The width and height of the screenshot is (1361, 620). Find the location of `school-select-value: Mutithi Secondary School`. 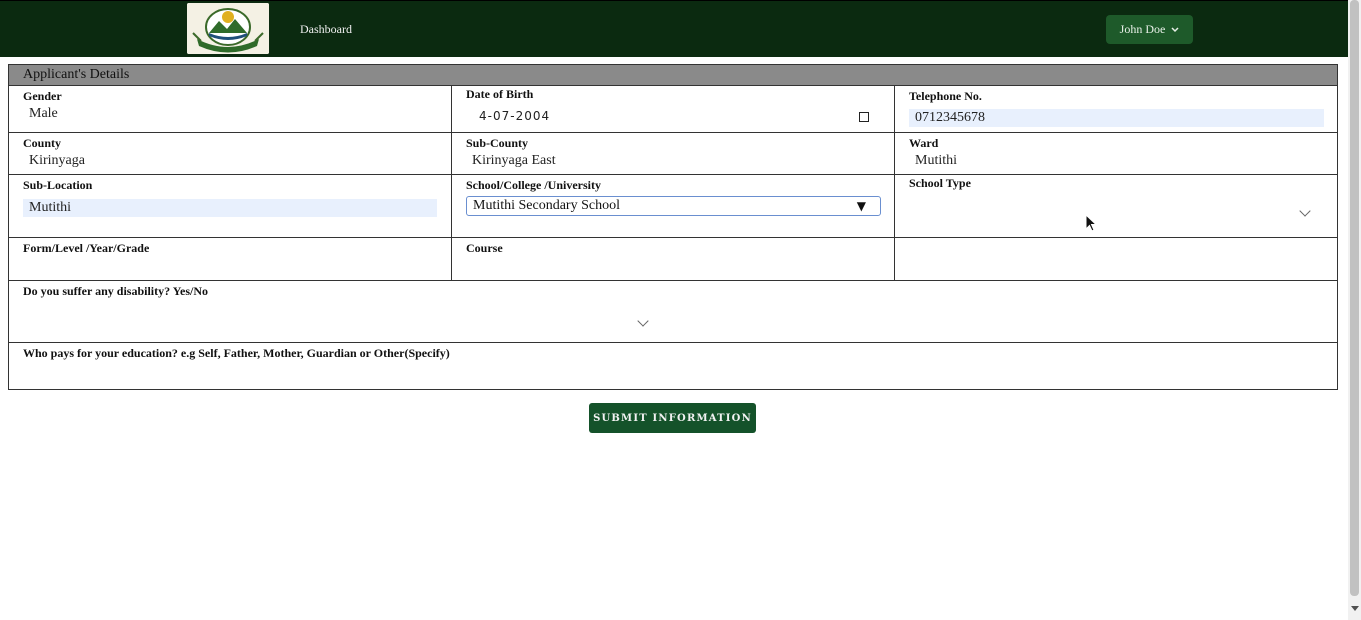

school-select-value: Mutithi Secondary School is located at coordinates (546, 205).